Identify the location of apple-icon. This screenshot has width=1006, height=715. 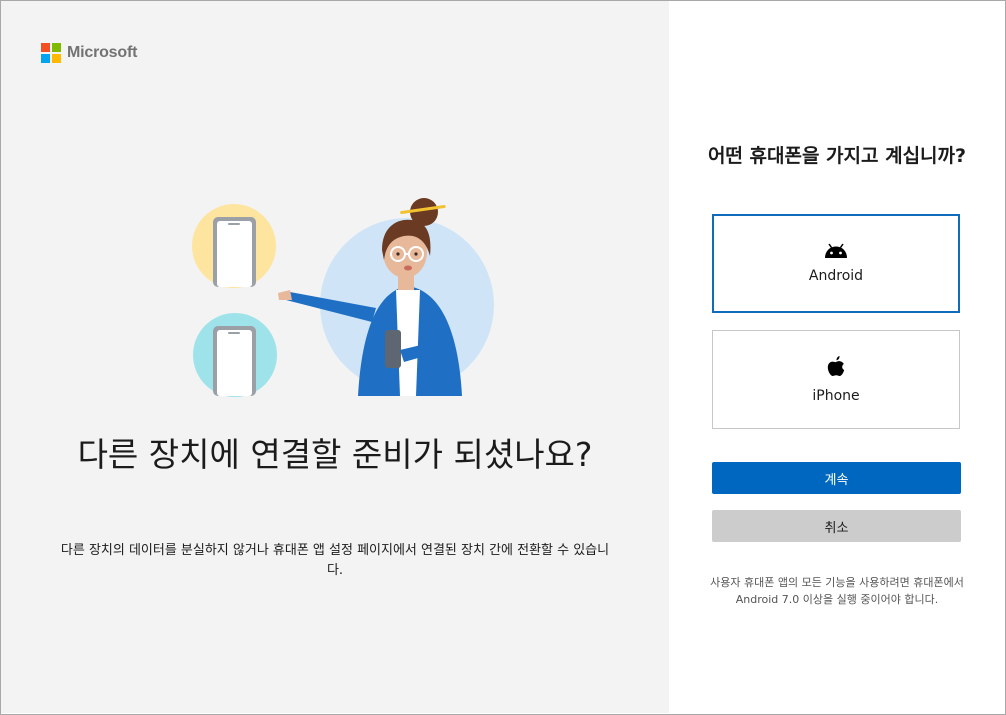
(836, 366).